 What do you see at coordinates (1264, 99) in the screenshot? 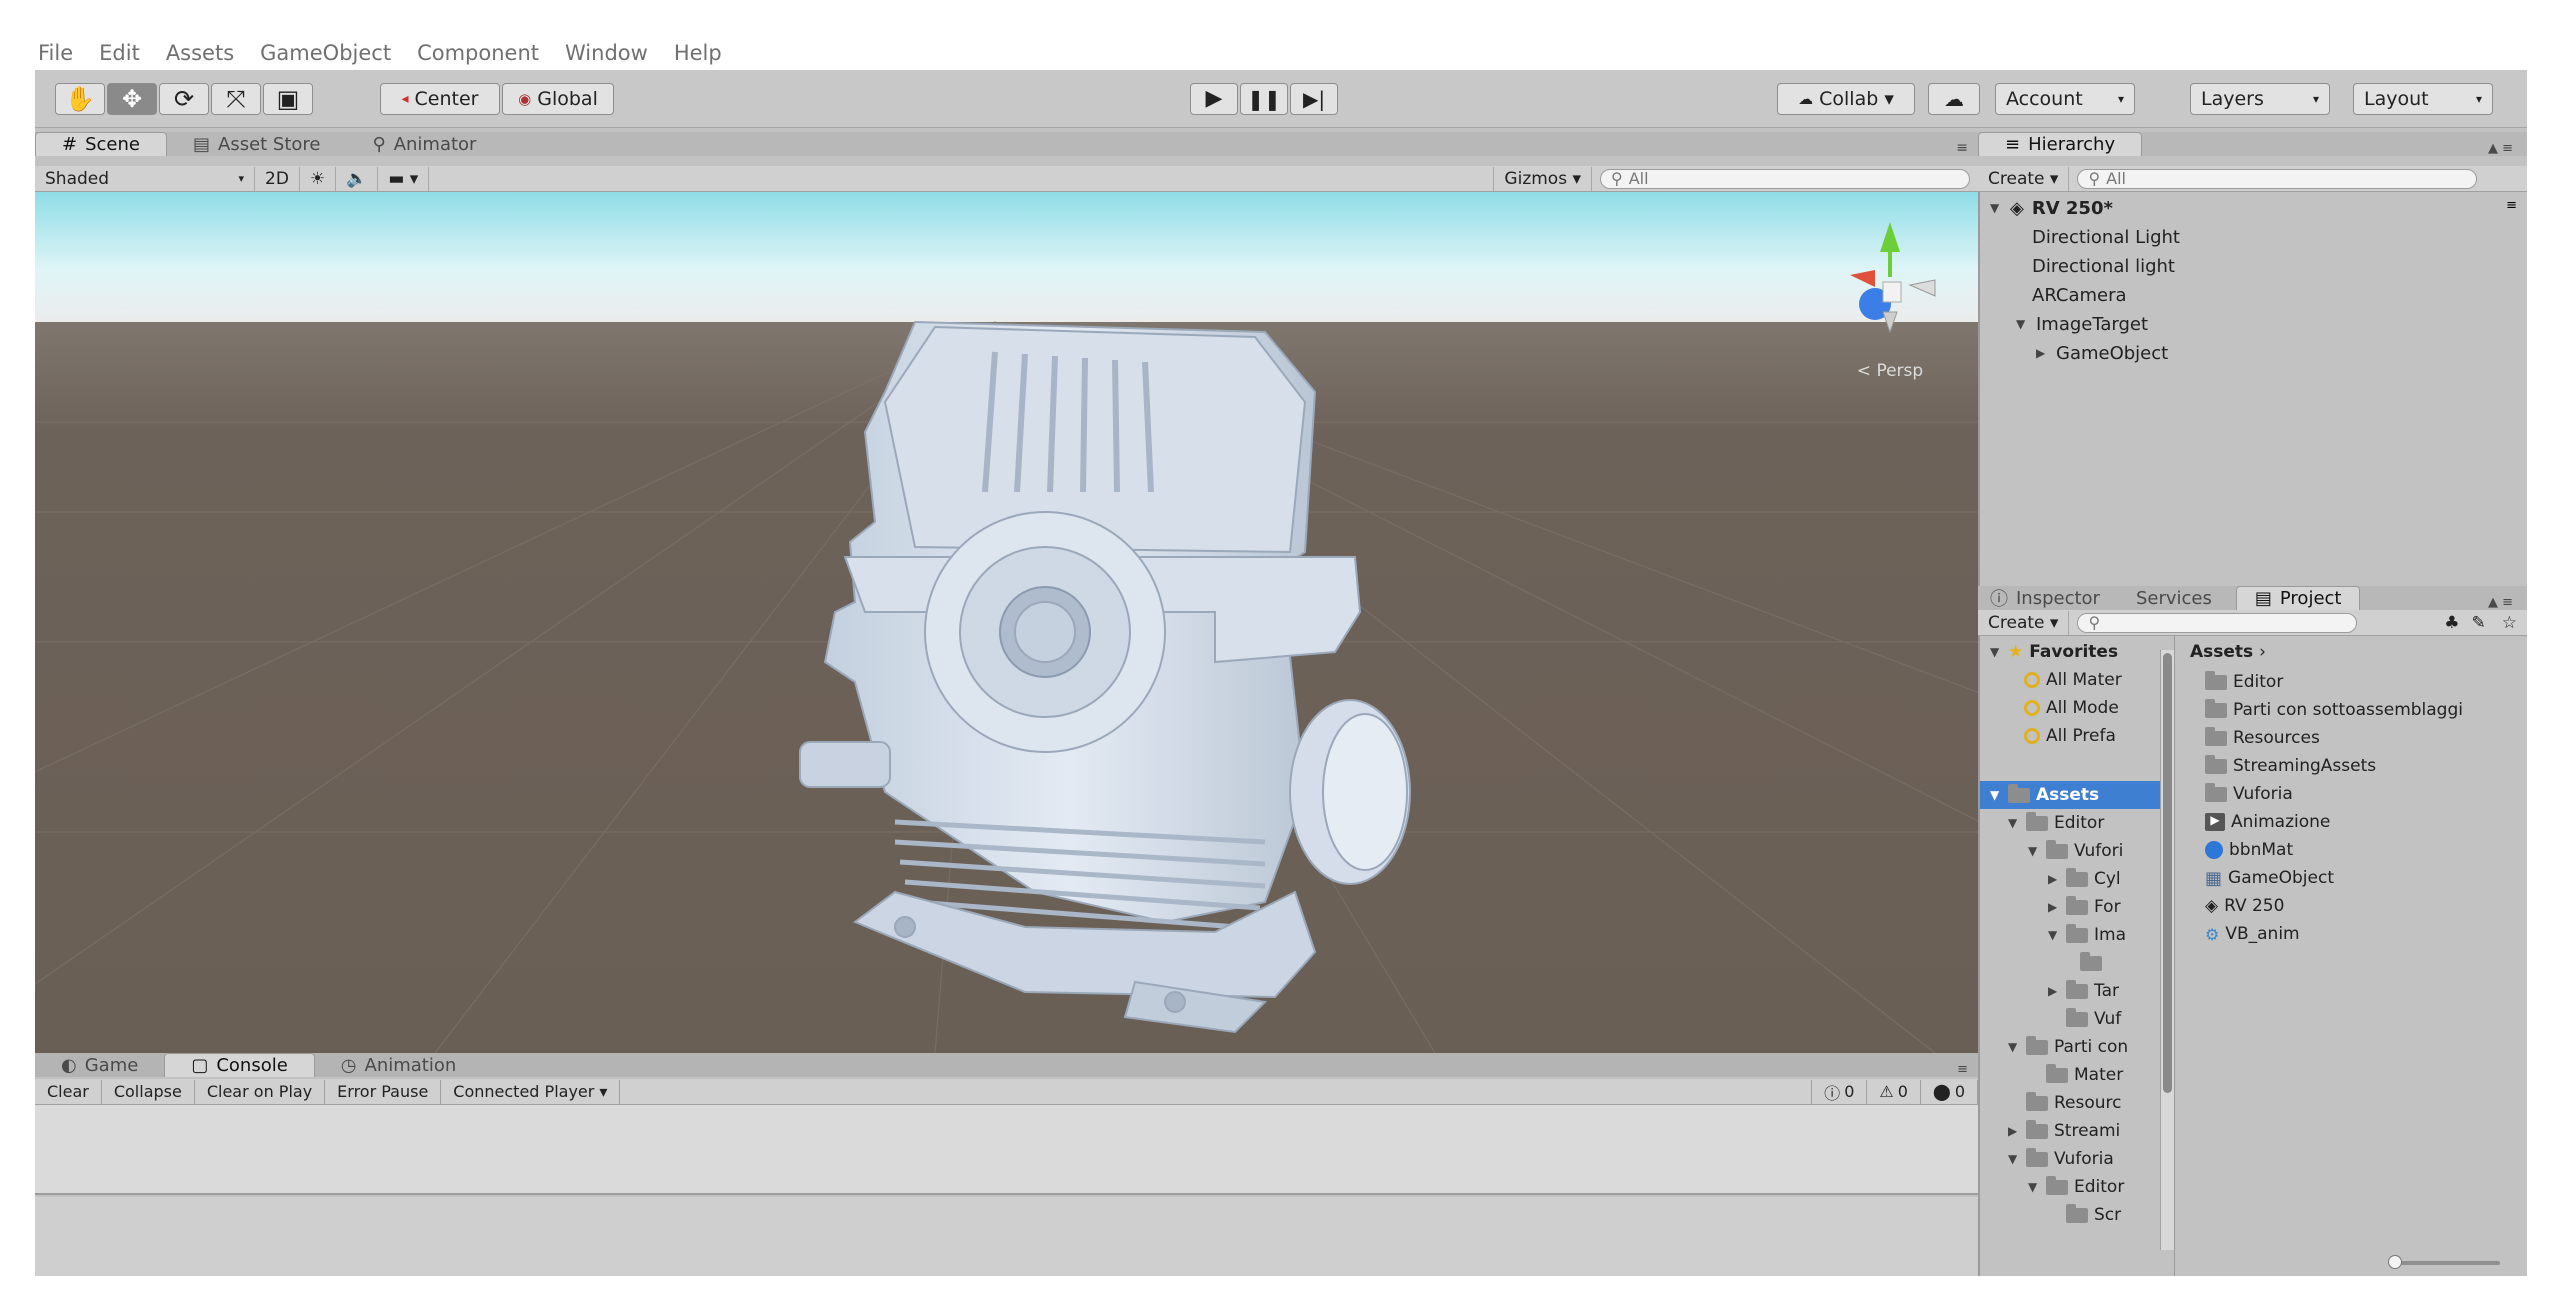
I see `pause-button: ❚❚` at bounding box center [1264, 99].